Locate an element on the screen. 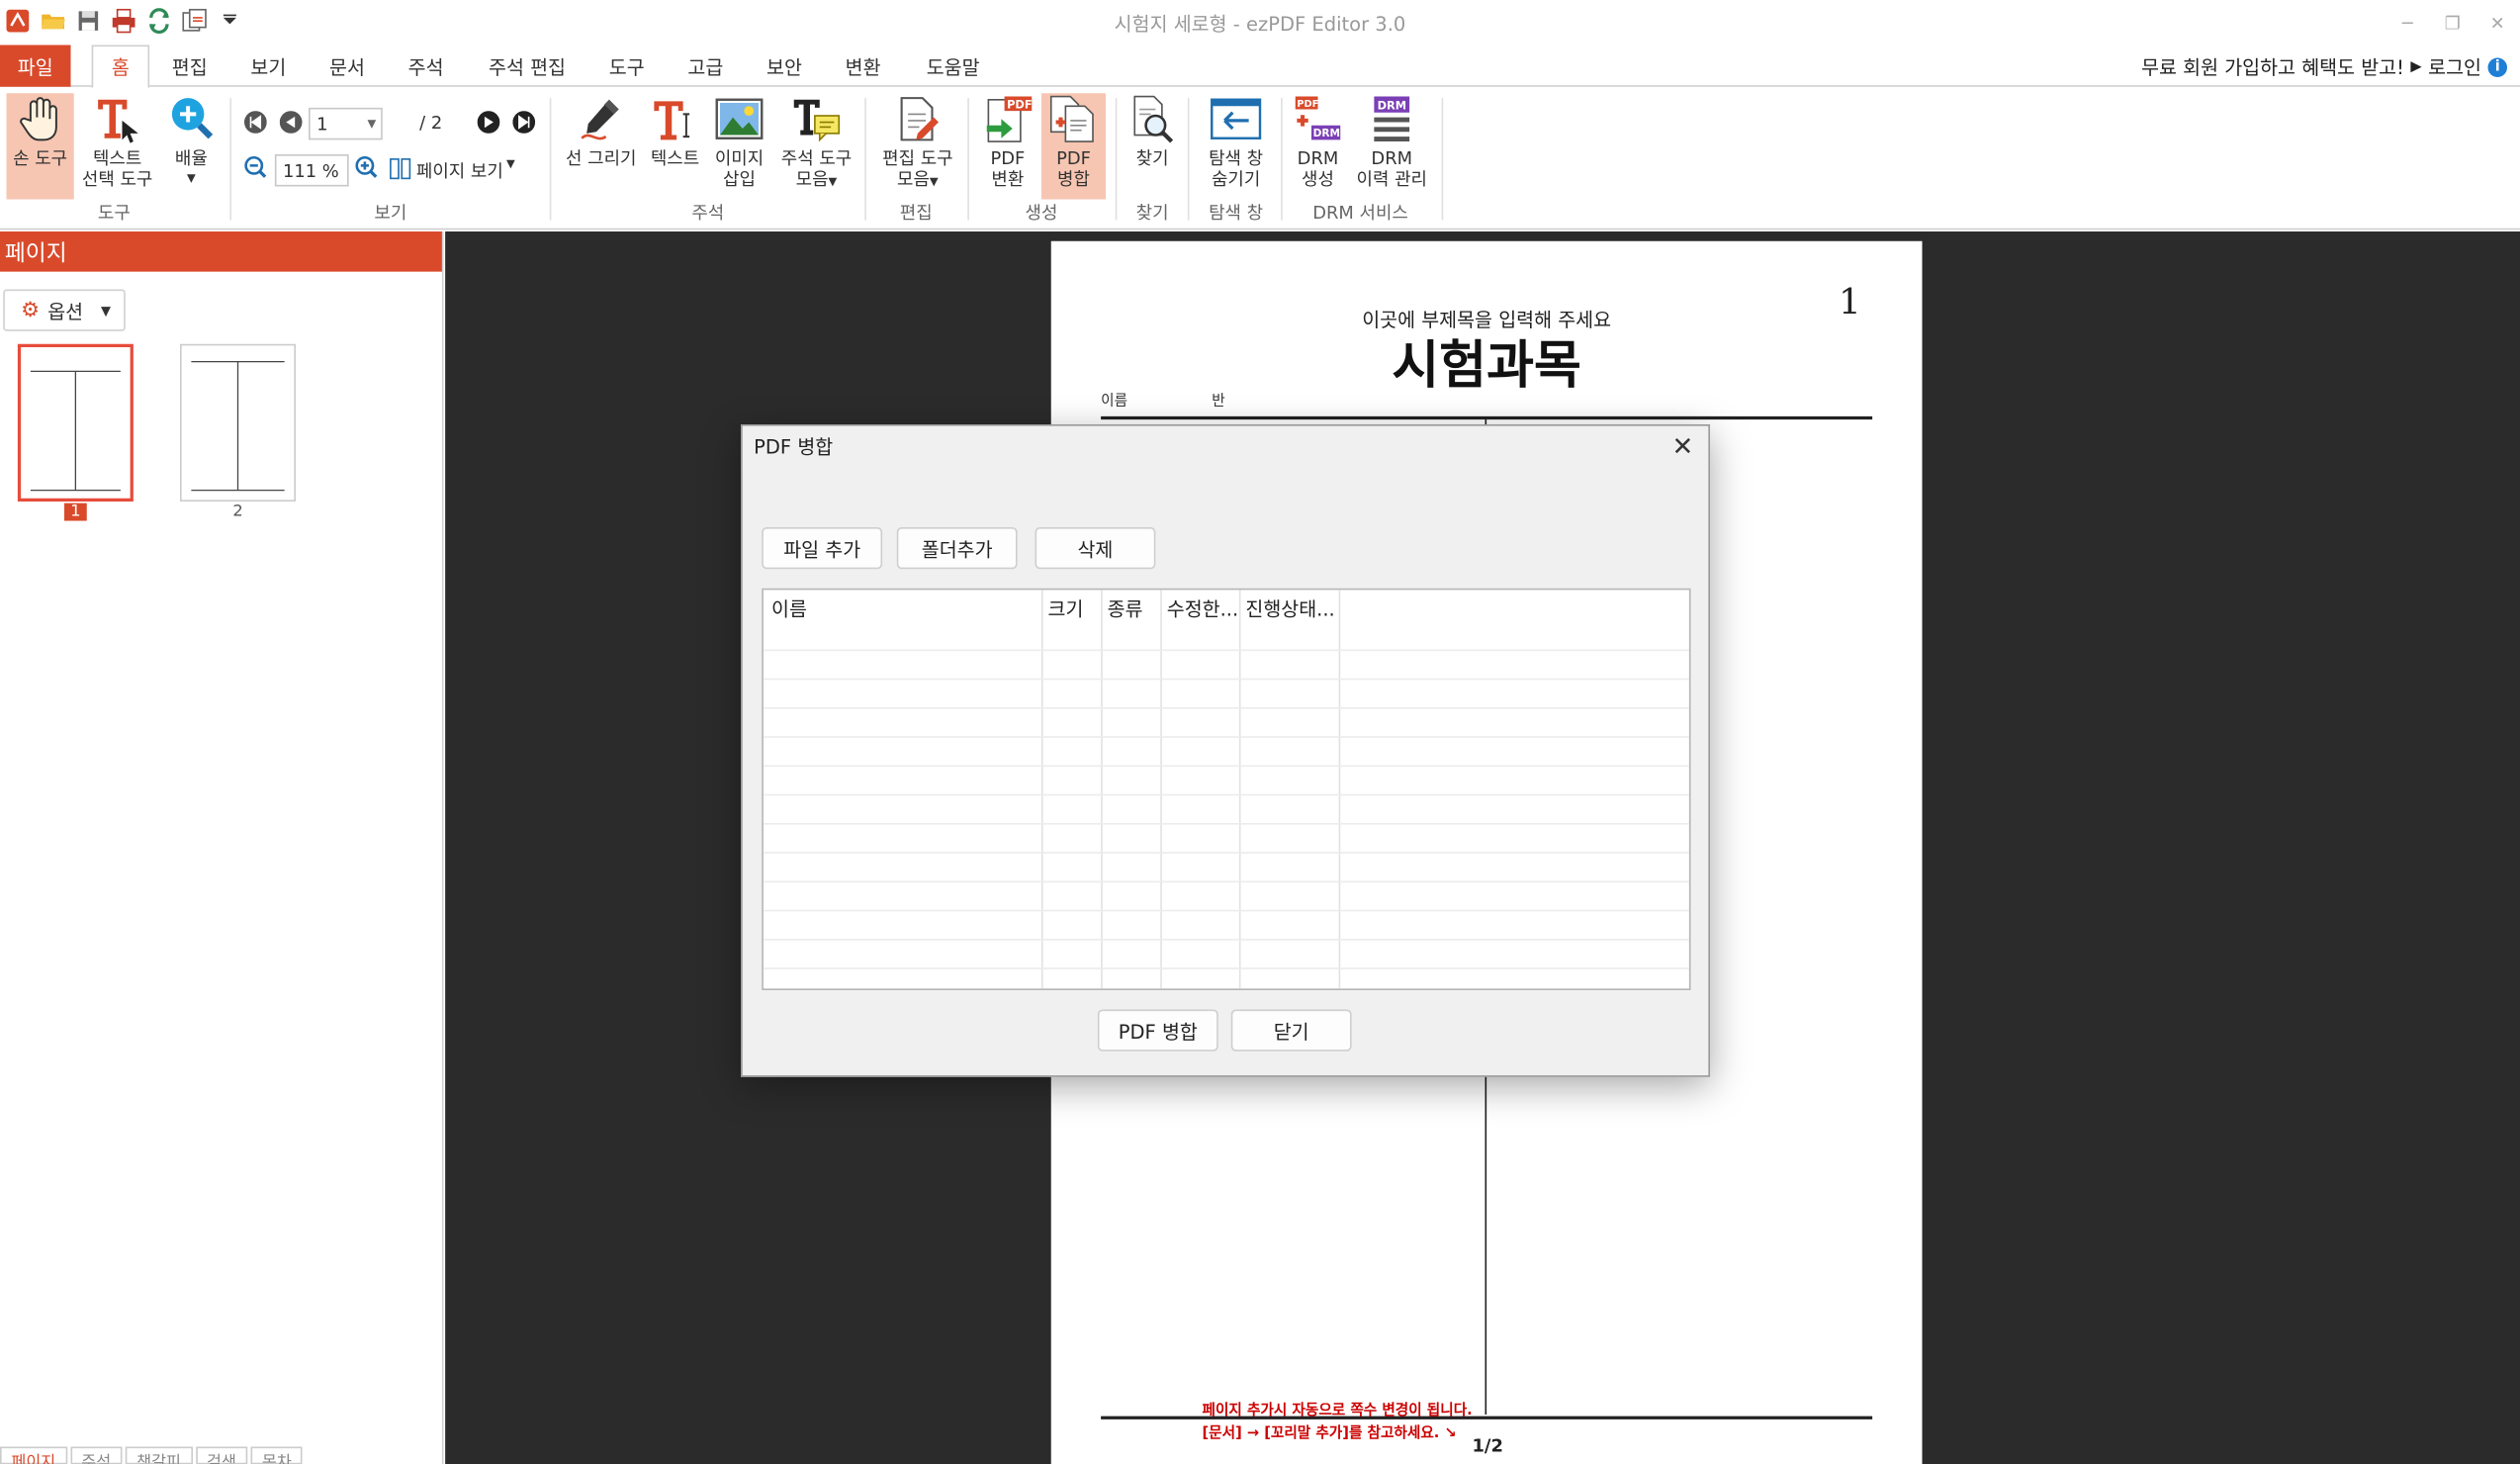  annotation-tools-button: 주석 도구 모음▼ is located at coordinates (816, 146).